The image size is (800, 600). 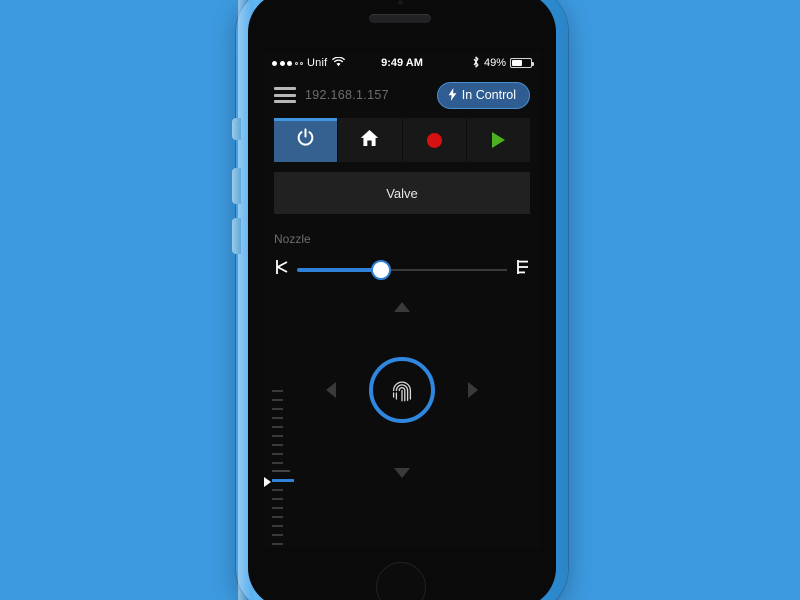 What do you see at coordinates (236, 186) in the screenshot?
I see `volume-up-button` at bounding box center [236, 186].